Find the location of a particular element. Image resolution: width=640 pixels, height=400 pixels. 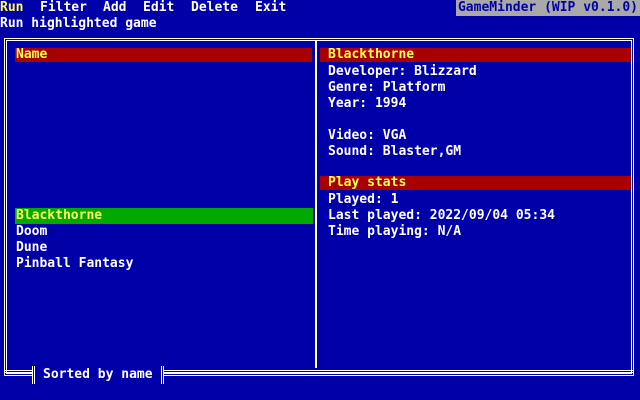

pane-divider is located at coordinates (316, 204).